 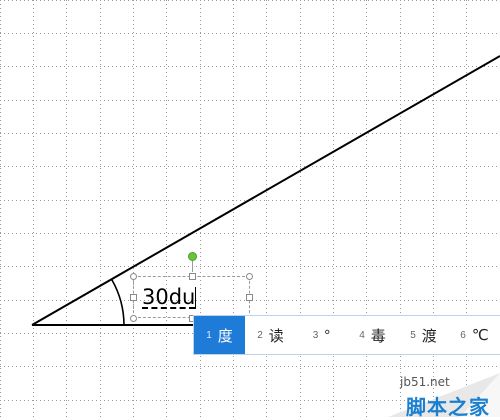 I want to click on resize-handle-top-right, so click(x=249, y=276).